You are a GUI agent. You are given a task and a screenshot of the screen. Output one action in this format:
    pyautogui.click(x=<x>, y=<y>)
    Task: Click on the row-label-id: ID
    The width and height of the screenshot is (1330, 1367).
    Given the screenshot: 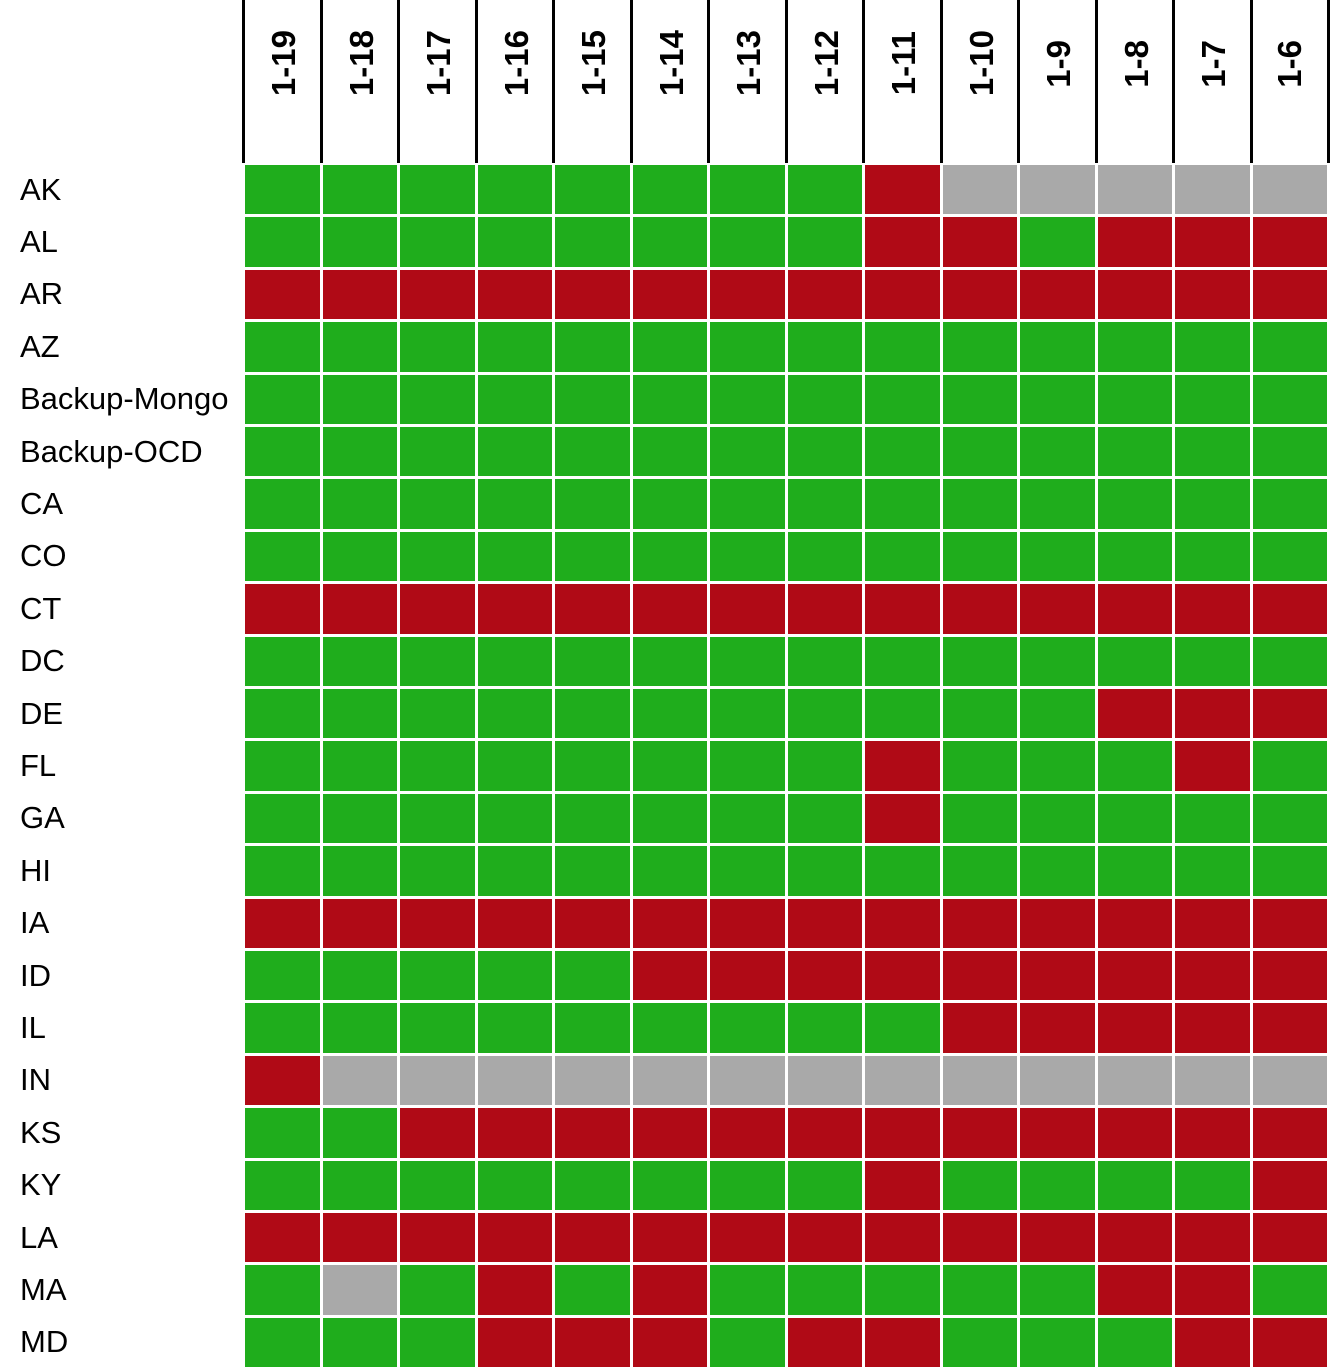 What is the action you would take?
    pyautogui.click(x=130, y=975)
    